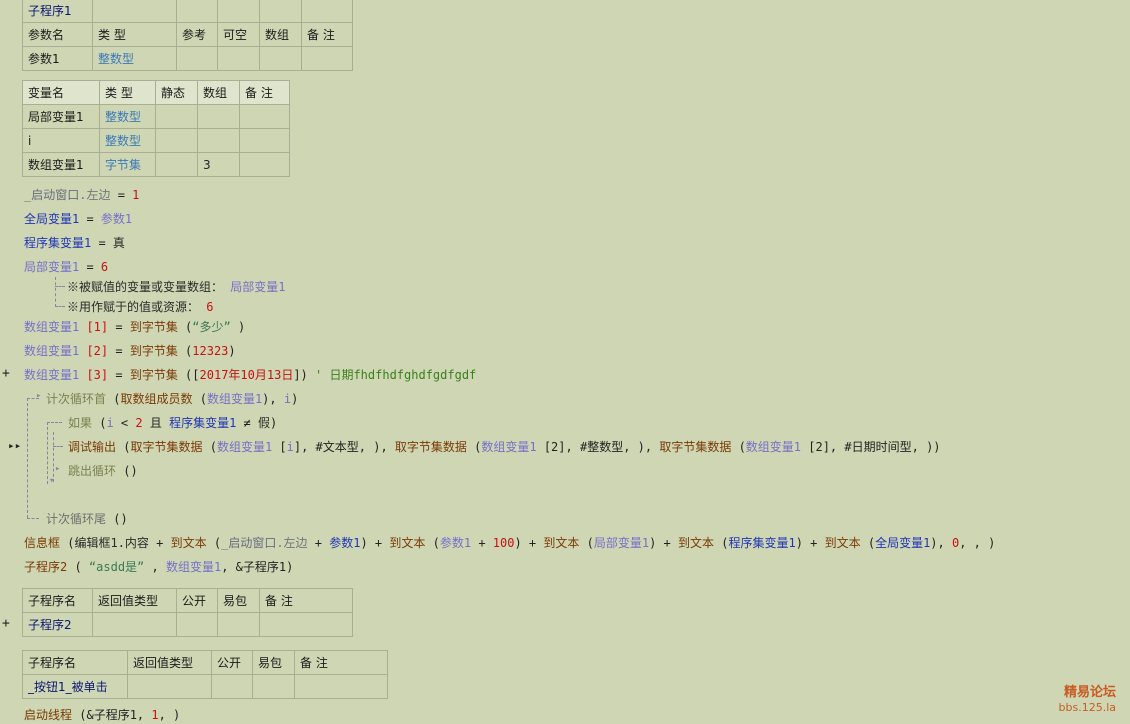 The image size is (1130, 724). I want to click on loop-end-keyword: 计次循环尾, so click(76, 519).